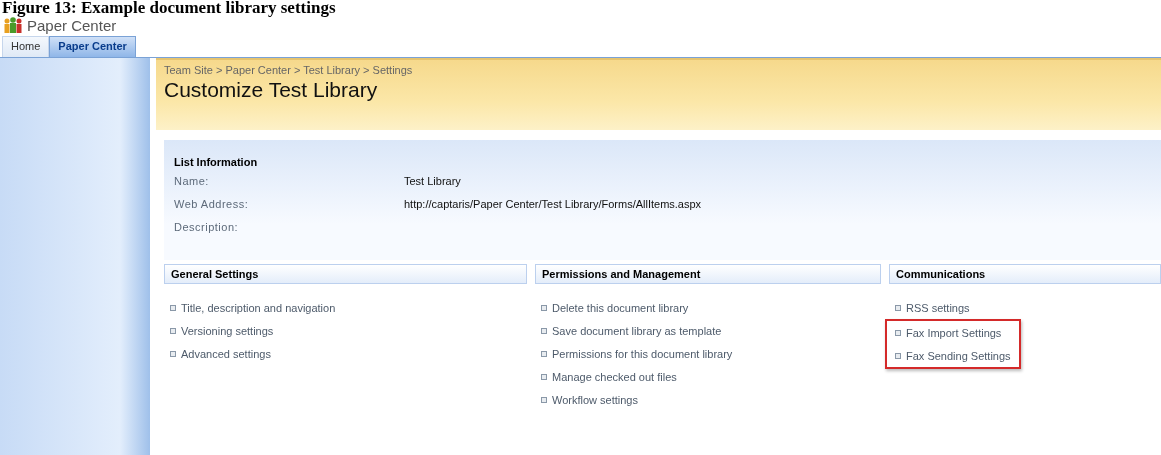  What do you see at coordinates (637, 330) in the screenshot?
I see `settings-link: Save document library as template` at bounding box center [637, 330].